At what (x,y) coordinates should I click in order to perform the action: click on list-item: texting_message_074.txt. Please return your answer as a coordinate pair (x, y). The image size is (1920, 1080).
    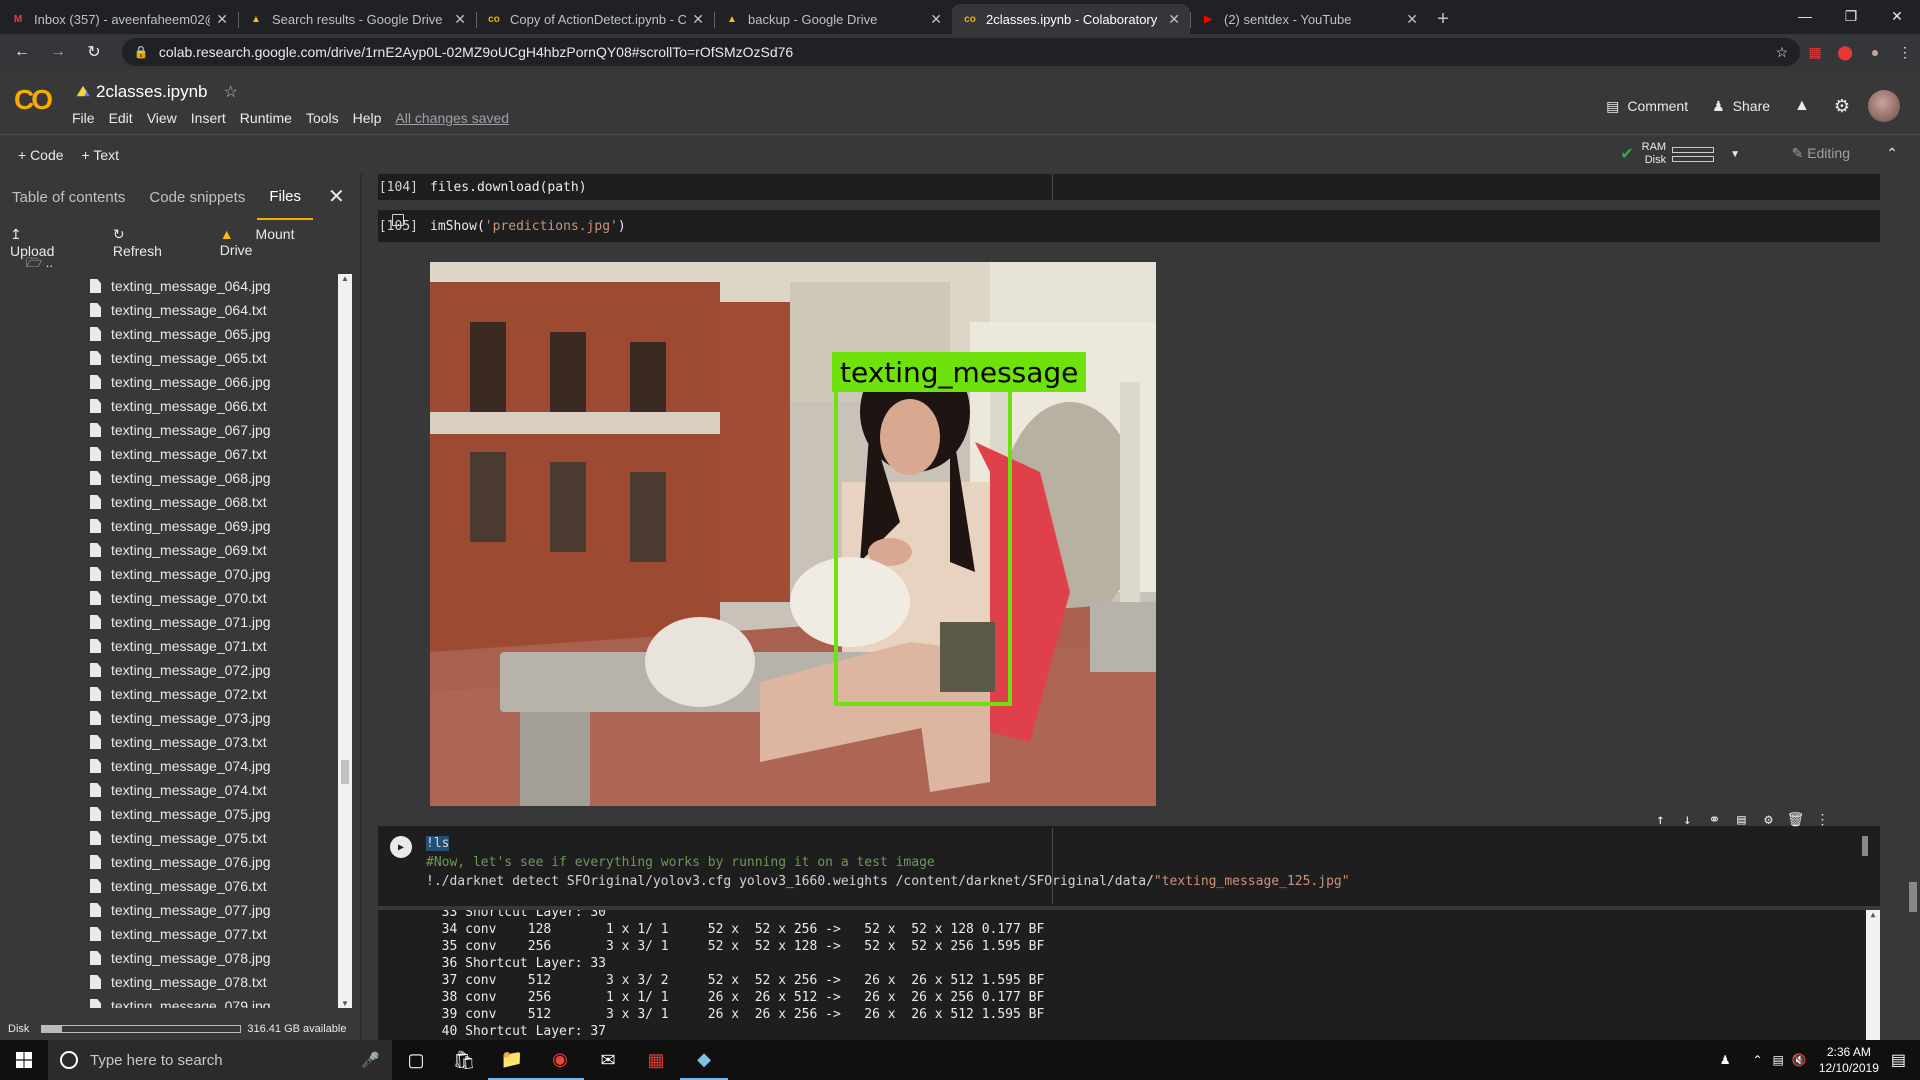
    Looking at the image, I should click on (170, 790).